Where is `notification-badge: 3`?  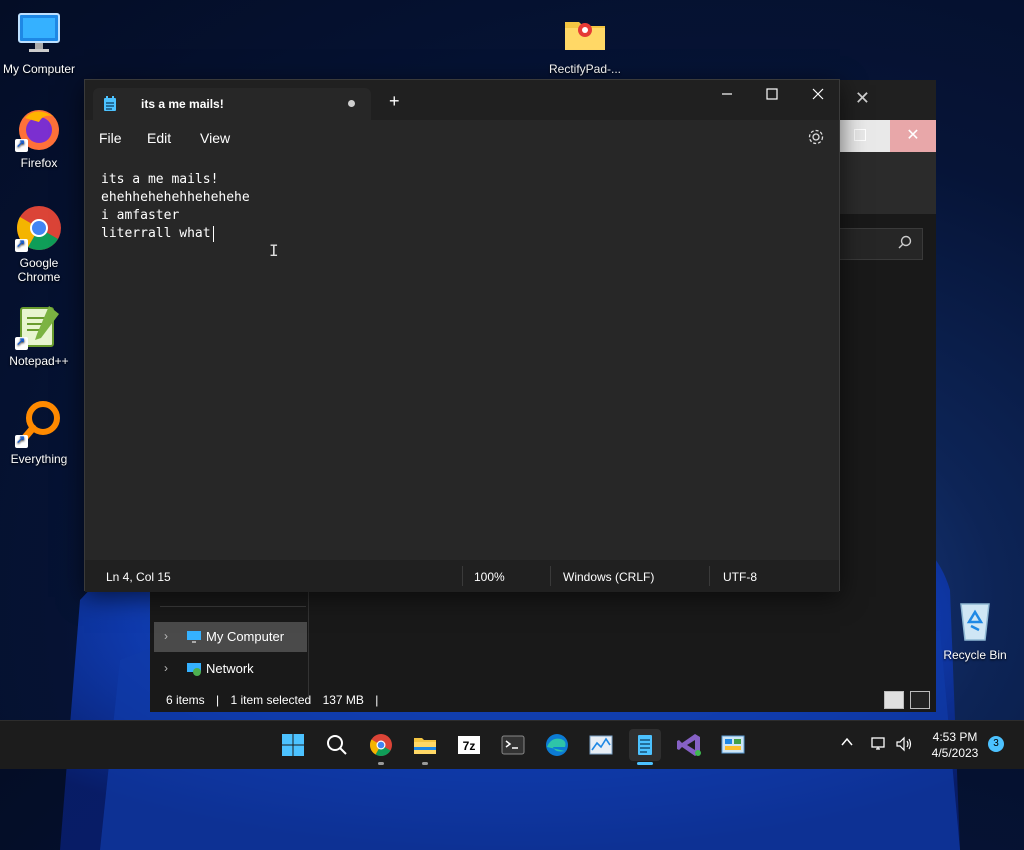
notification-badge: 3 is located at coordinates (996, 744).